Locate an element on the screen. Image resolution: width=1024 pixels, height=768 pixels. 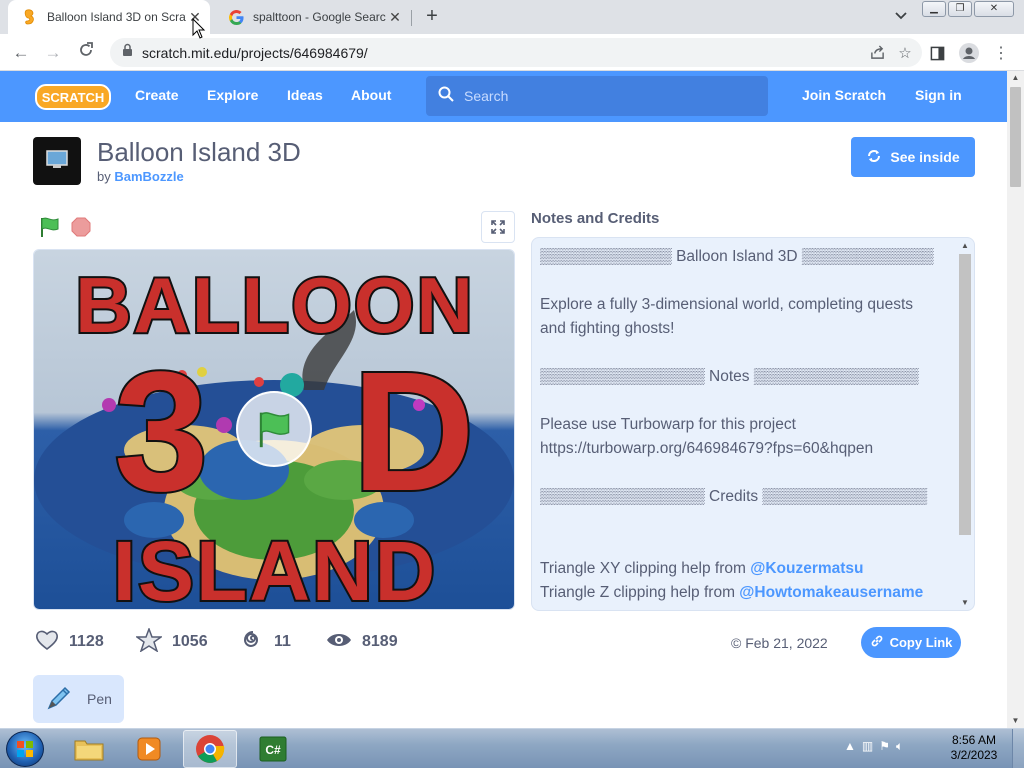
notes-scrollbar: ▲ ▼ is located at coordinates (965, 424).